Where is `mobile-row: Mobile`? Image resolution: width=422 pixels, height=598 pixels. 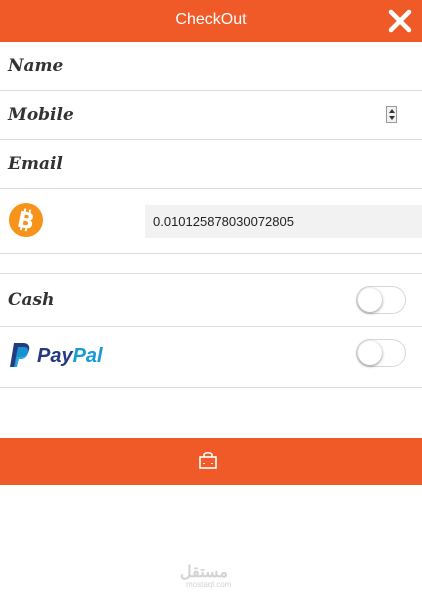
mobile-row: Mobile is located at coordinates (211, 115).